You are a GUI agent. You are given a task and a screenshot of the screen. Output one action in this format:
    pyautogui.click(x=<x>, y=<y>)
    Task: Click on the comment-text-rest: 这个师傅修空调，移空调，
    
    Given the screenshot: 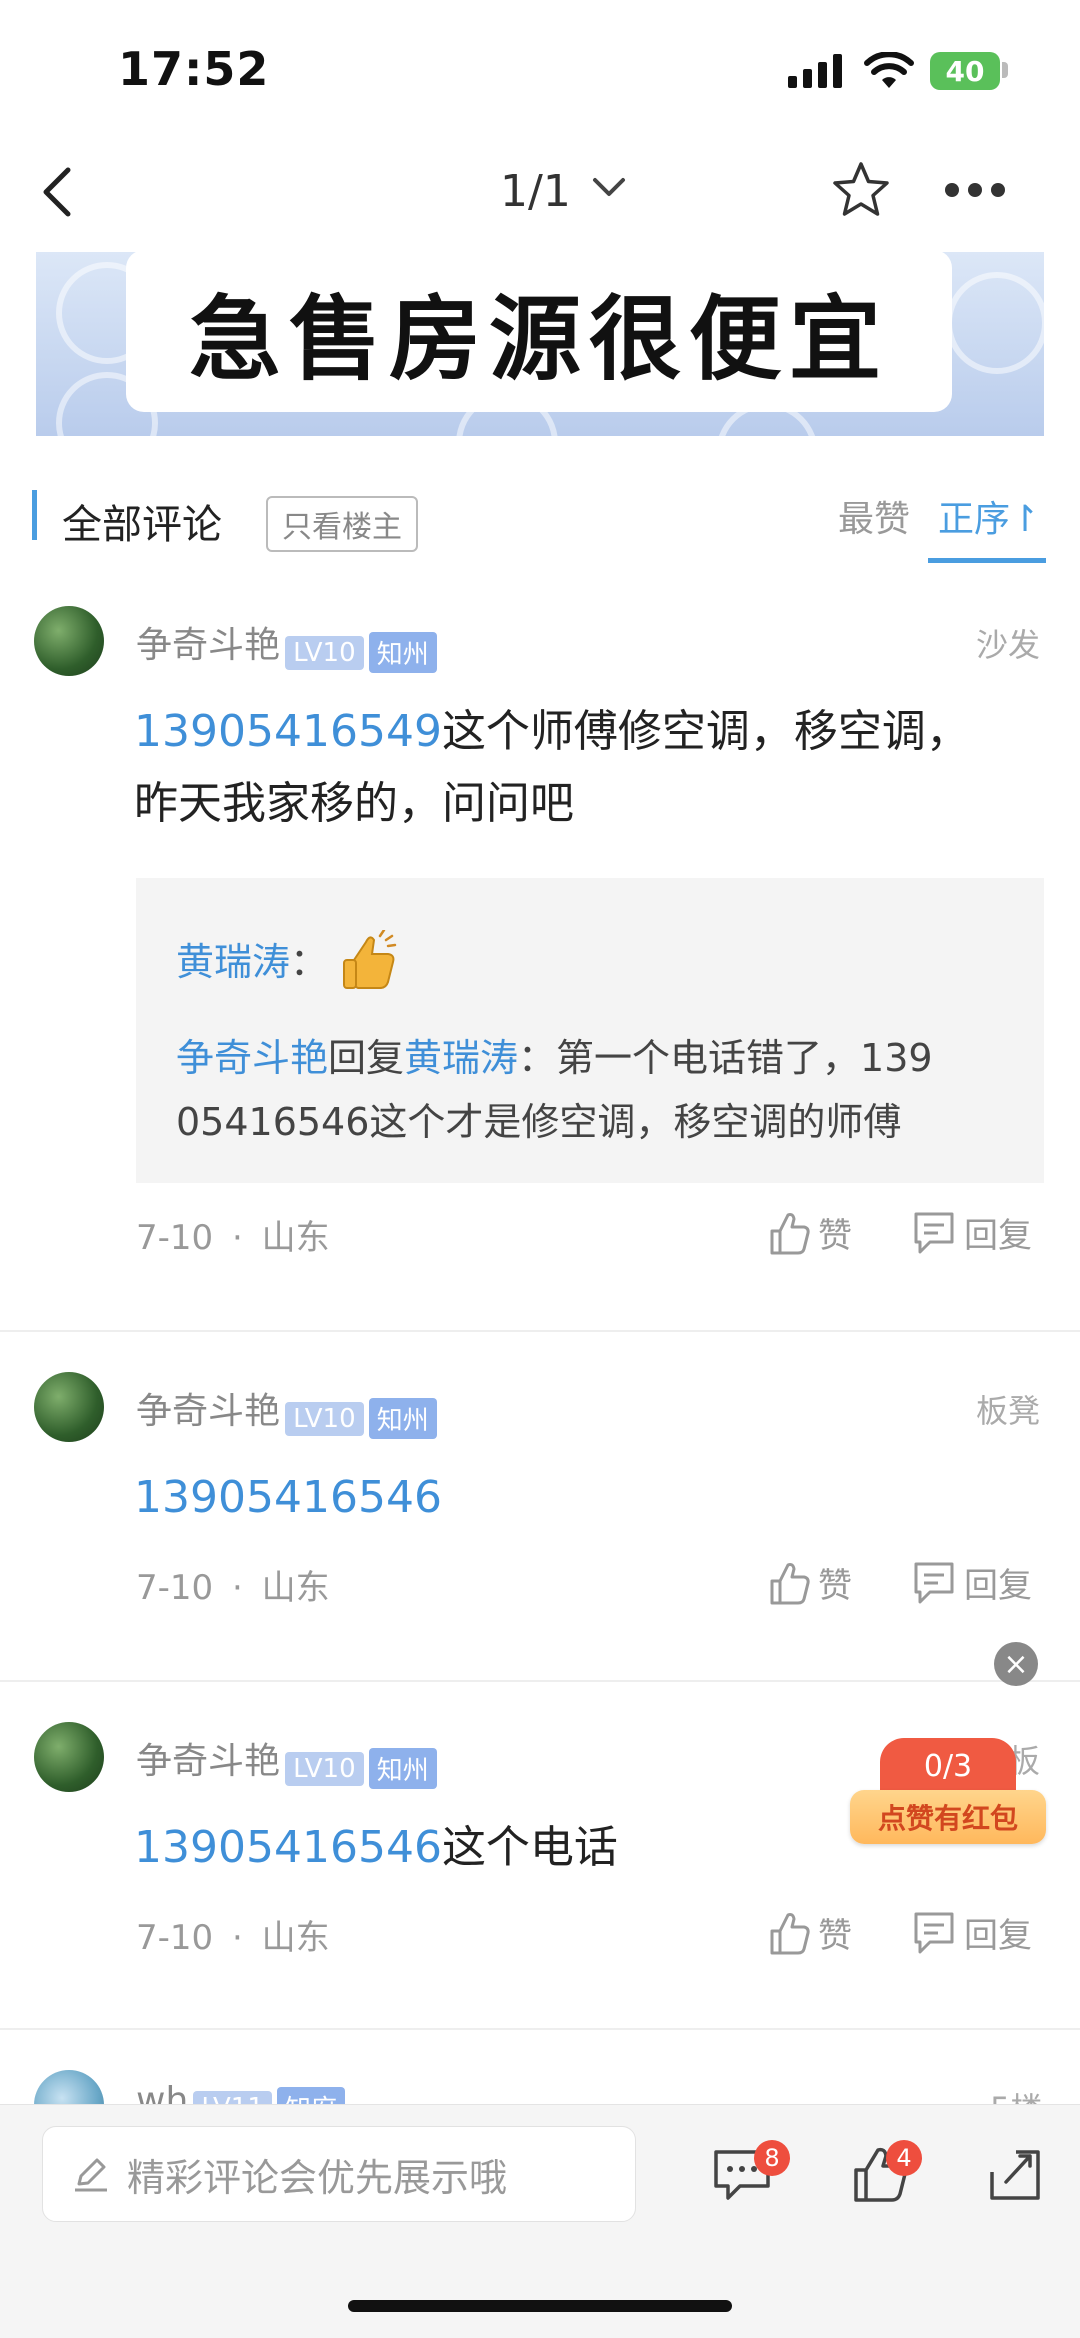 What is the action you would take?
    pyautogui.click(x=705, y=731)
    